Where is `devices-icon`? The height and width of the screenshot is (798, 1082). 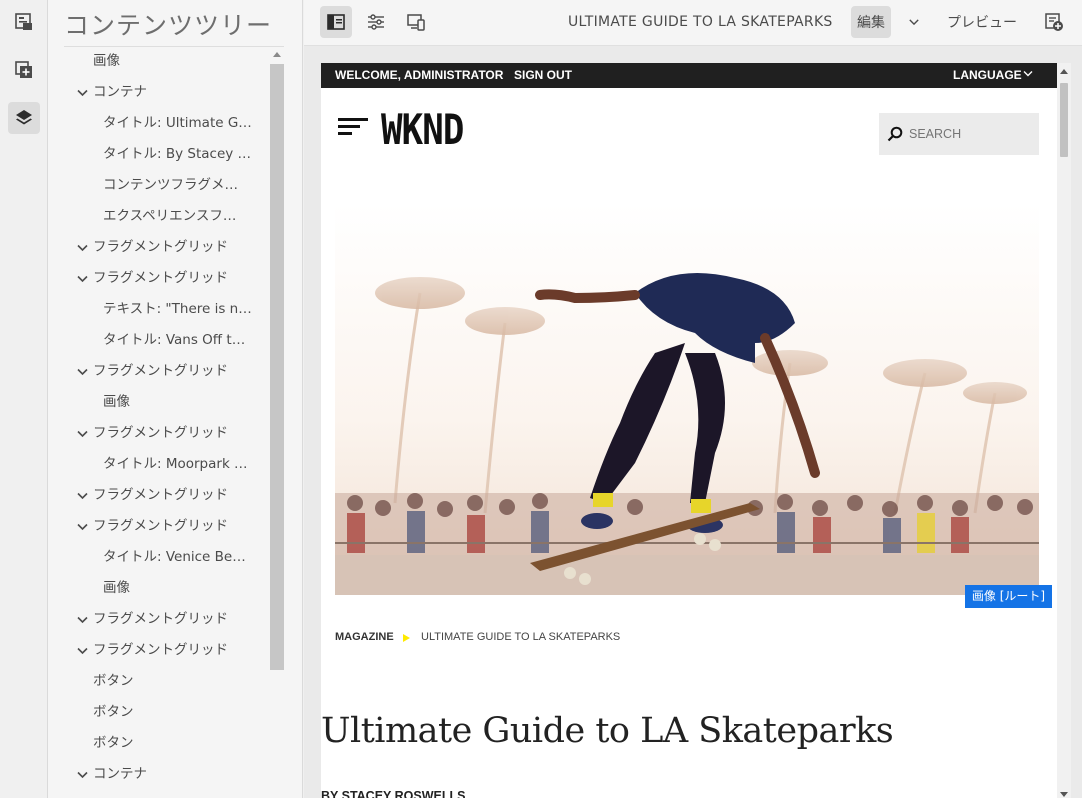 devices-icon is located at coordinates (416, 22).